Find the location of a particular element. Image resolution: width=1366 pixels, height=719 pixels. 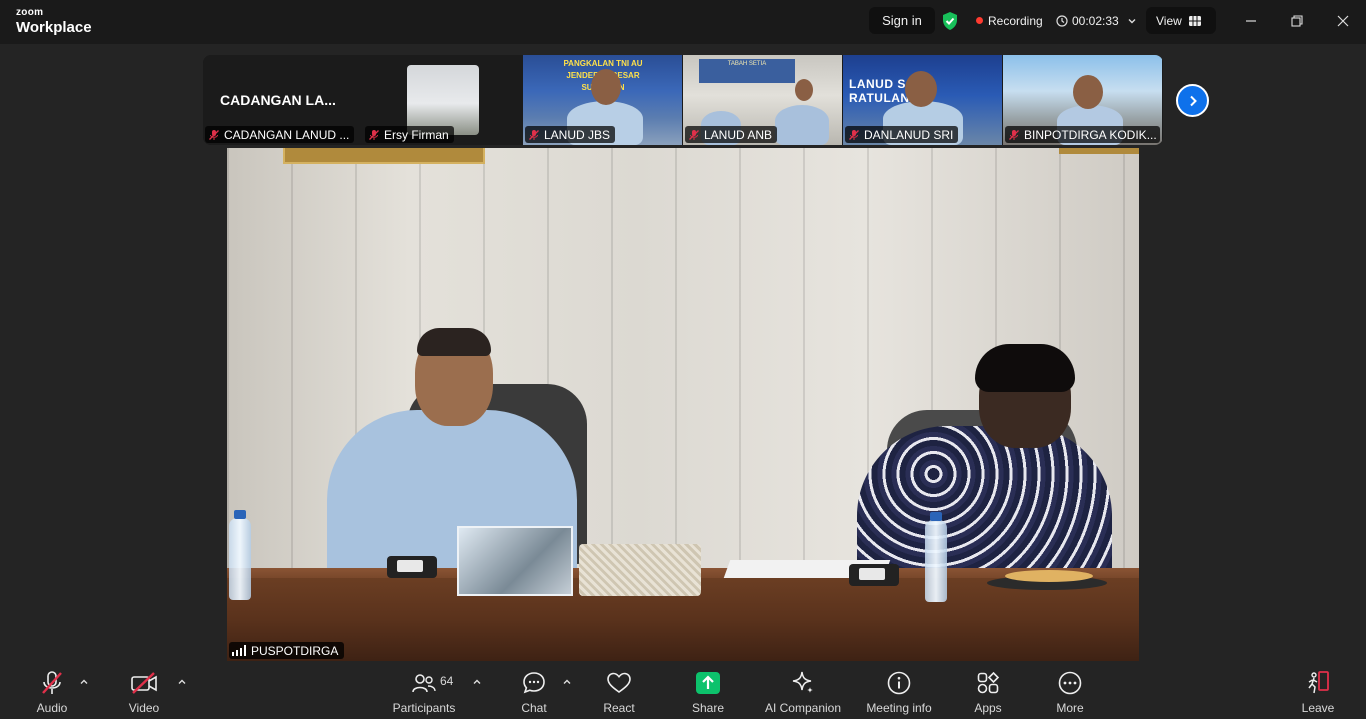

participant-name: LANUD JBS is located at coordinates (577, 134).